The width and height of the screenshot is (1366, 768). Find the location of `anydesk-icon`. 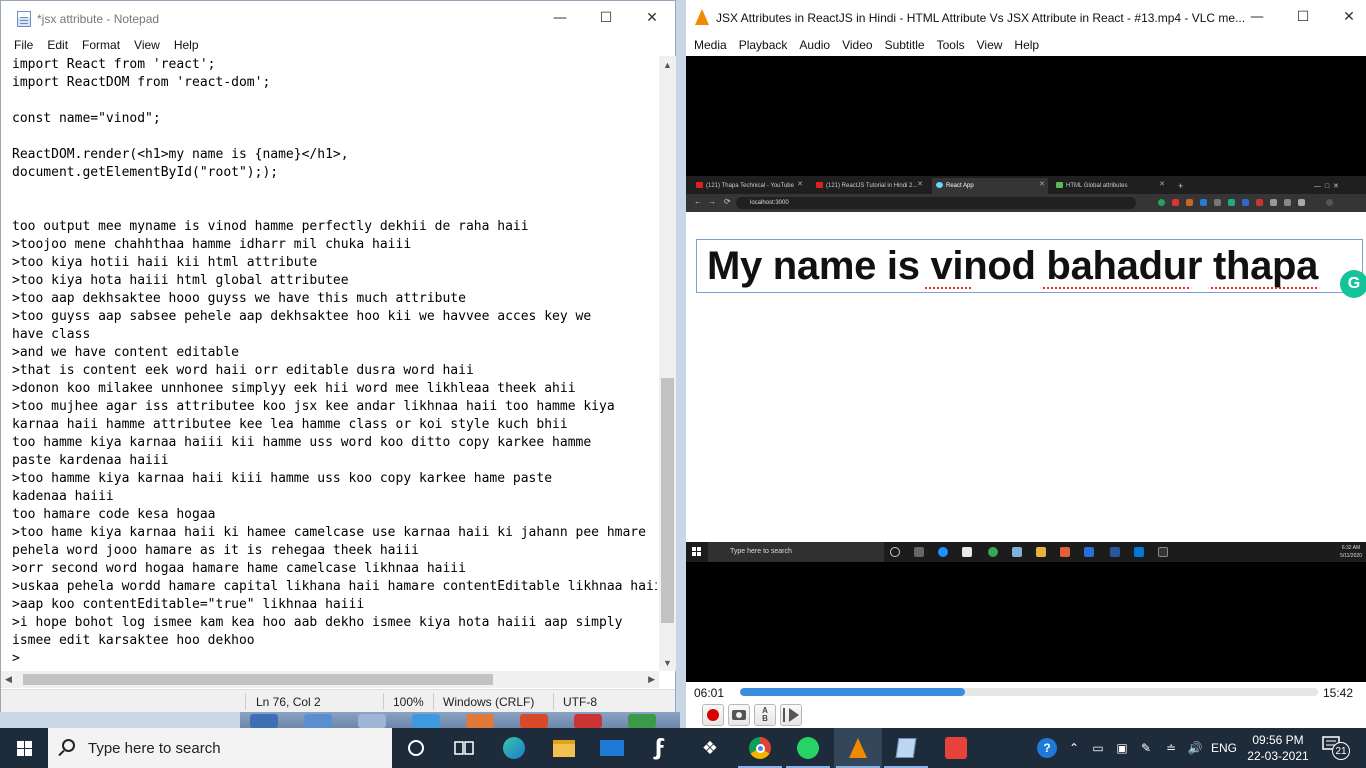

anydesk-icon is located at coordinates (956, 748).